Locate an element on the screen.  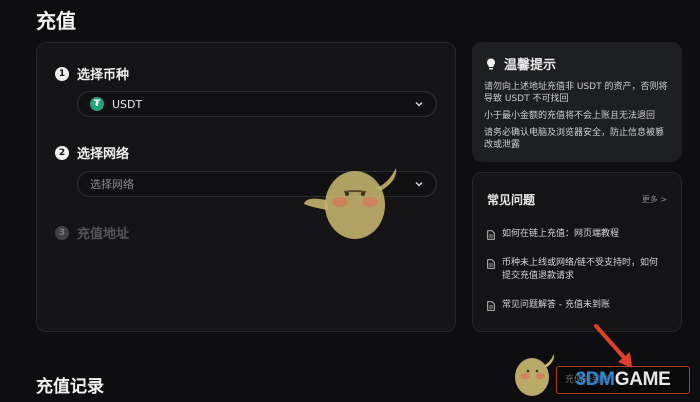
3dmgame-watermark-logo: 3DM GAME is located at coordinates (623, 380).